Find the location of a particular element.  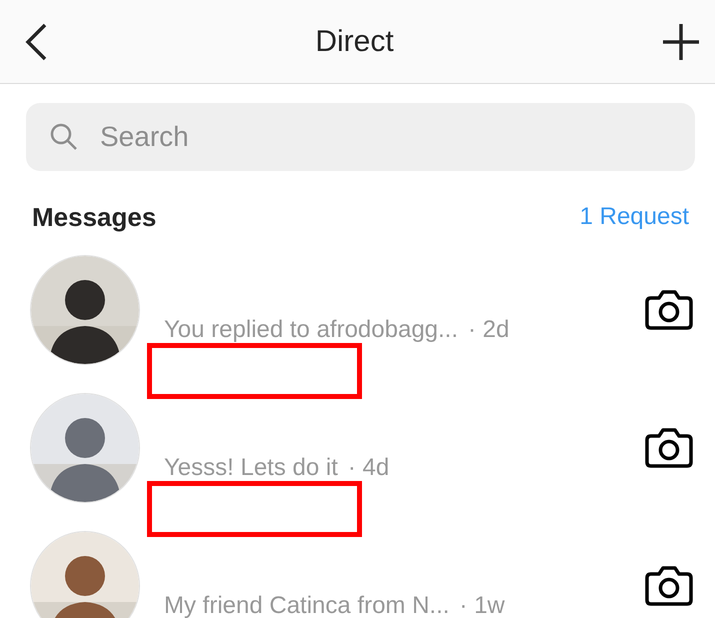

window-title: Direct is located at coordinates (354, 41).